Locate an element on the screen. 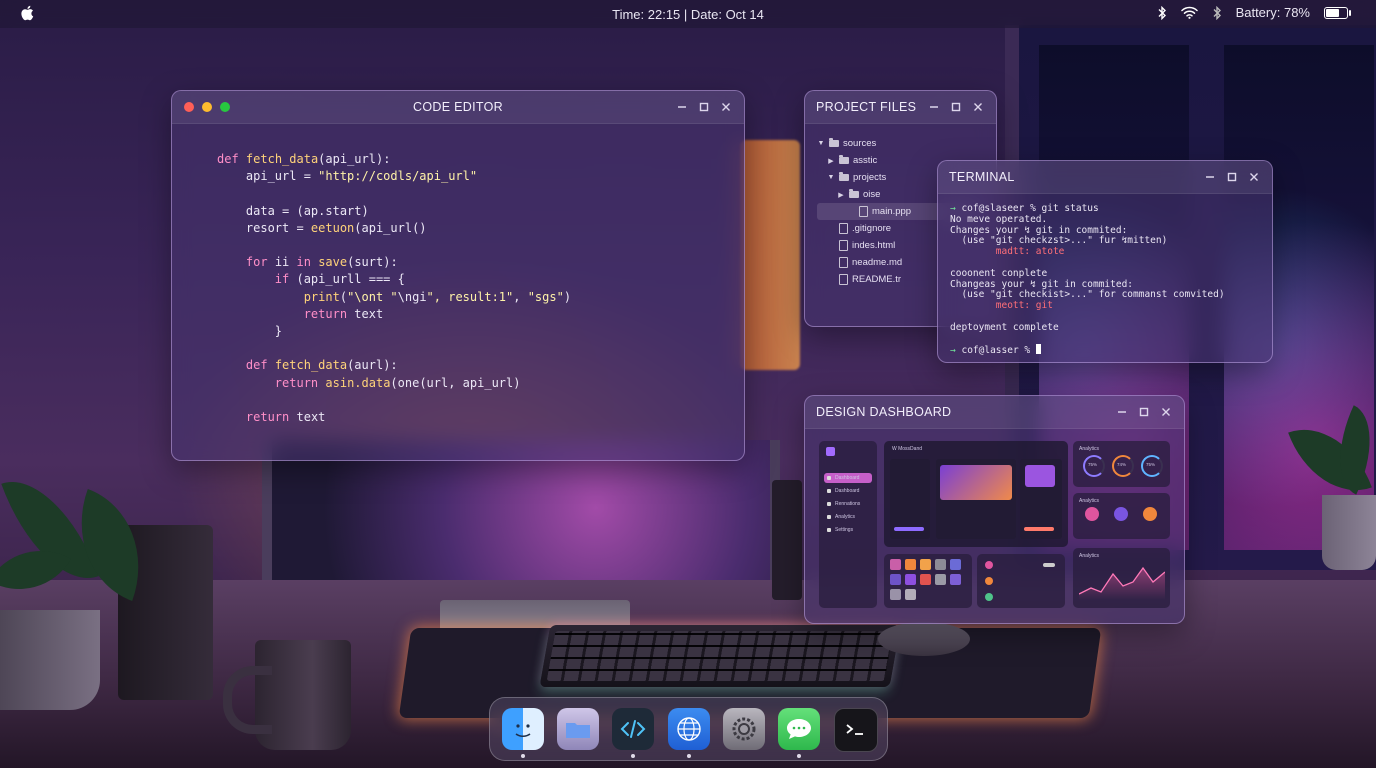 Image resolution: width=1376 pixels, height=768 pixels. tree-folder: ▼ sources is located at coordinates (897, 143).